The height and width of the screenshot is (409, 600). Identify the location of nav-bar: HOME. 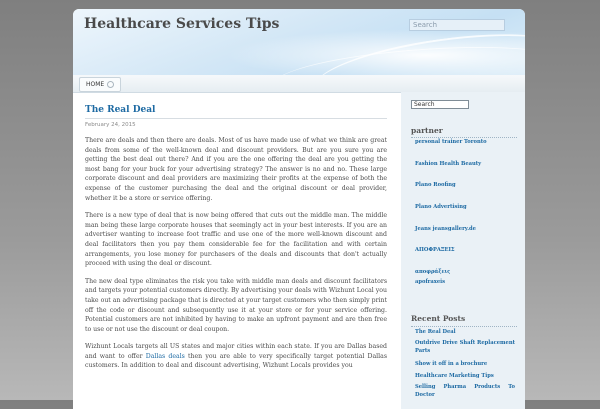
(299, 84).